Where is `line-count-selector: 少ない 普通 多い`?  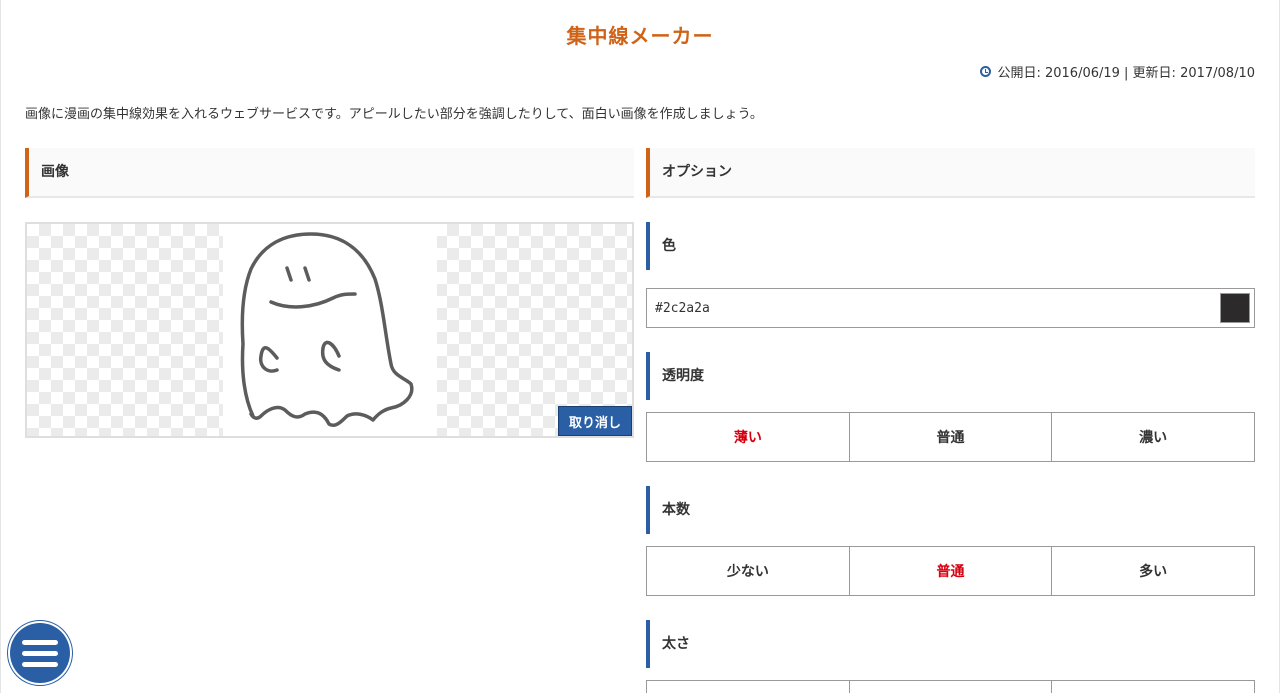
line-count-selector: 少ない 普通 多い is located at coordinates (950, 571).